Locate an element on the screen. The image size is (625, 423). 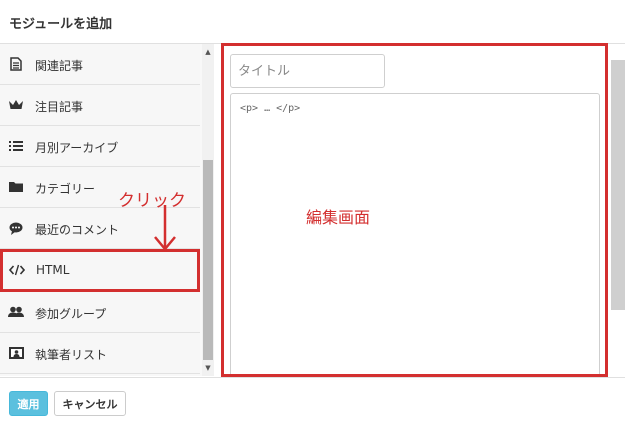
dialog-title: モジュールを追加 is located at coordinates (61, 24).